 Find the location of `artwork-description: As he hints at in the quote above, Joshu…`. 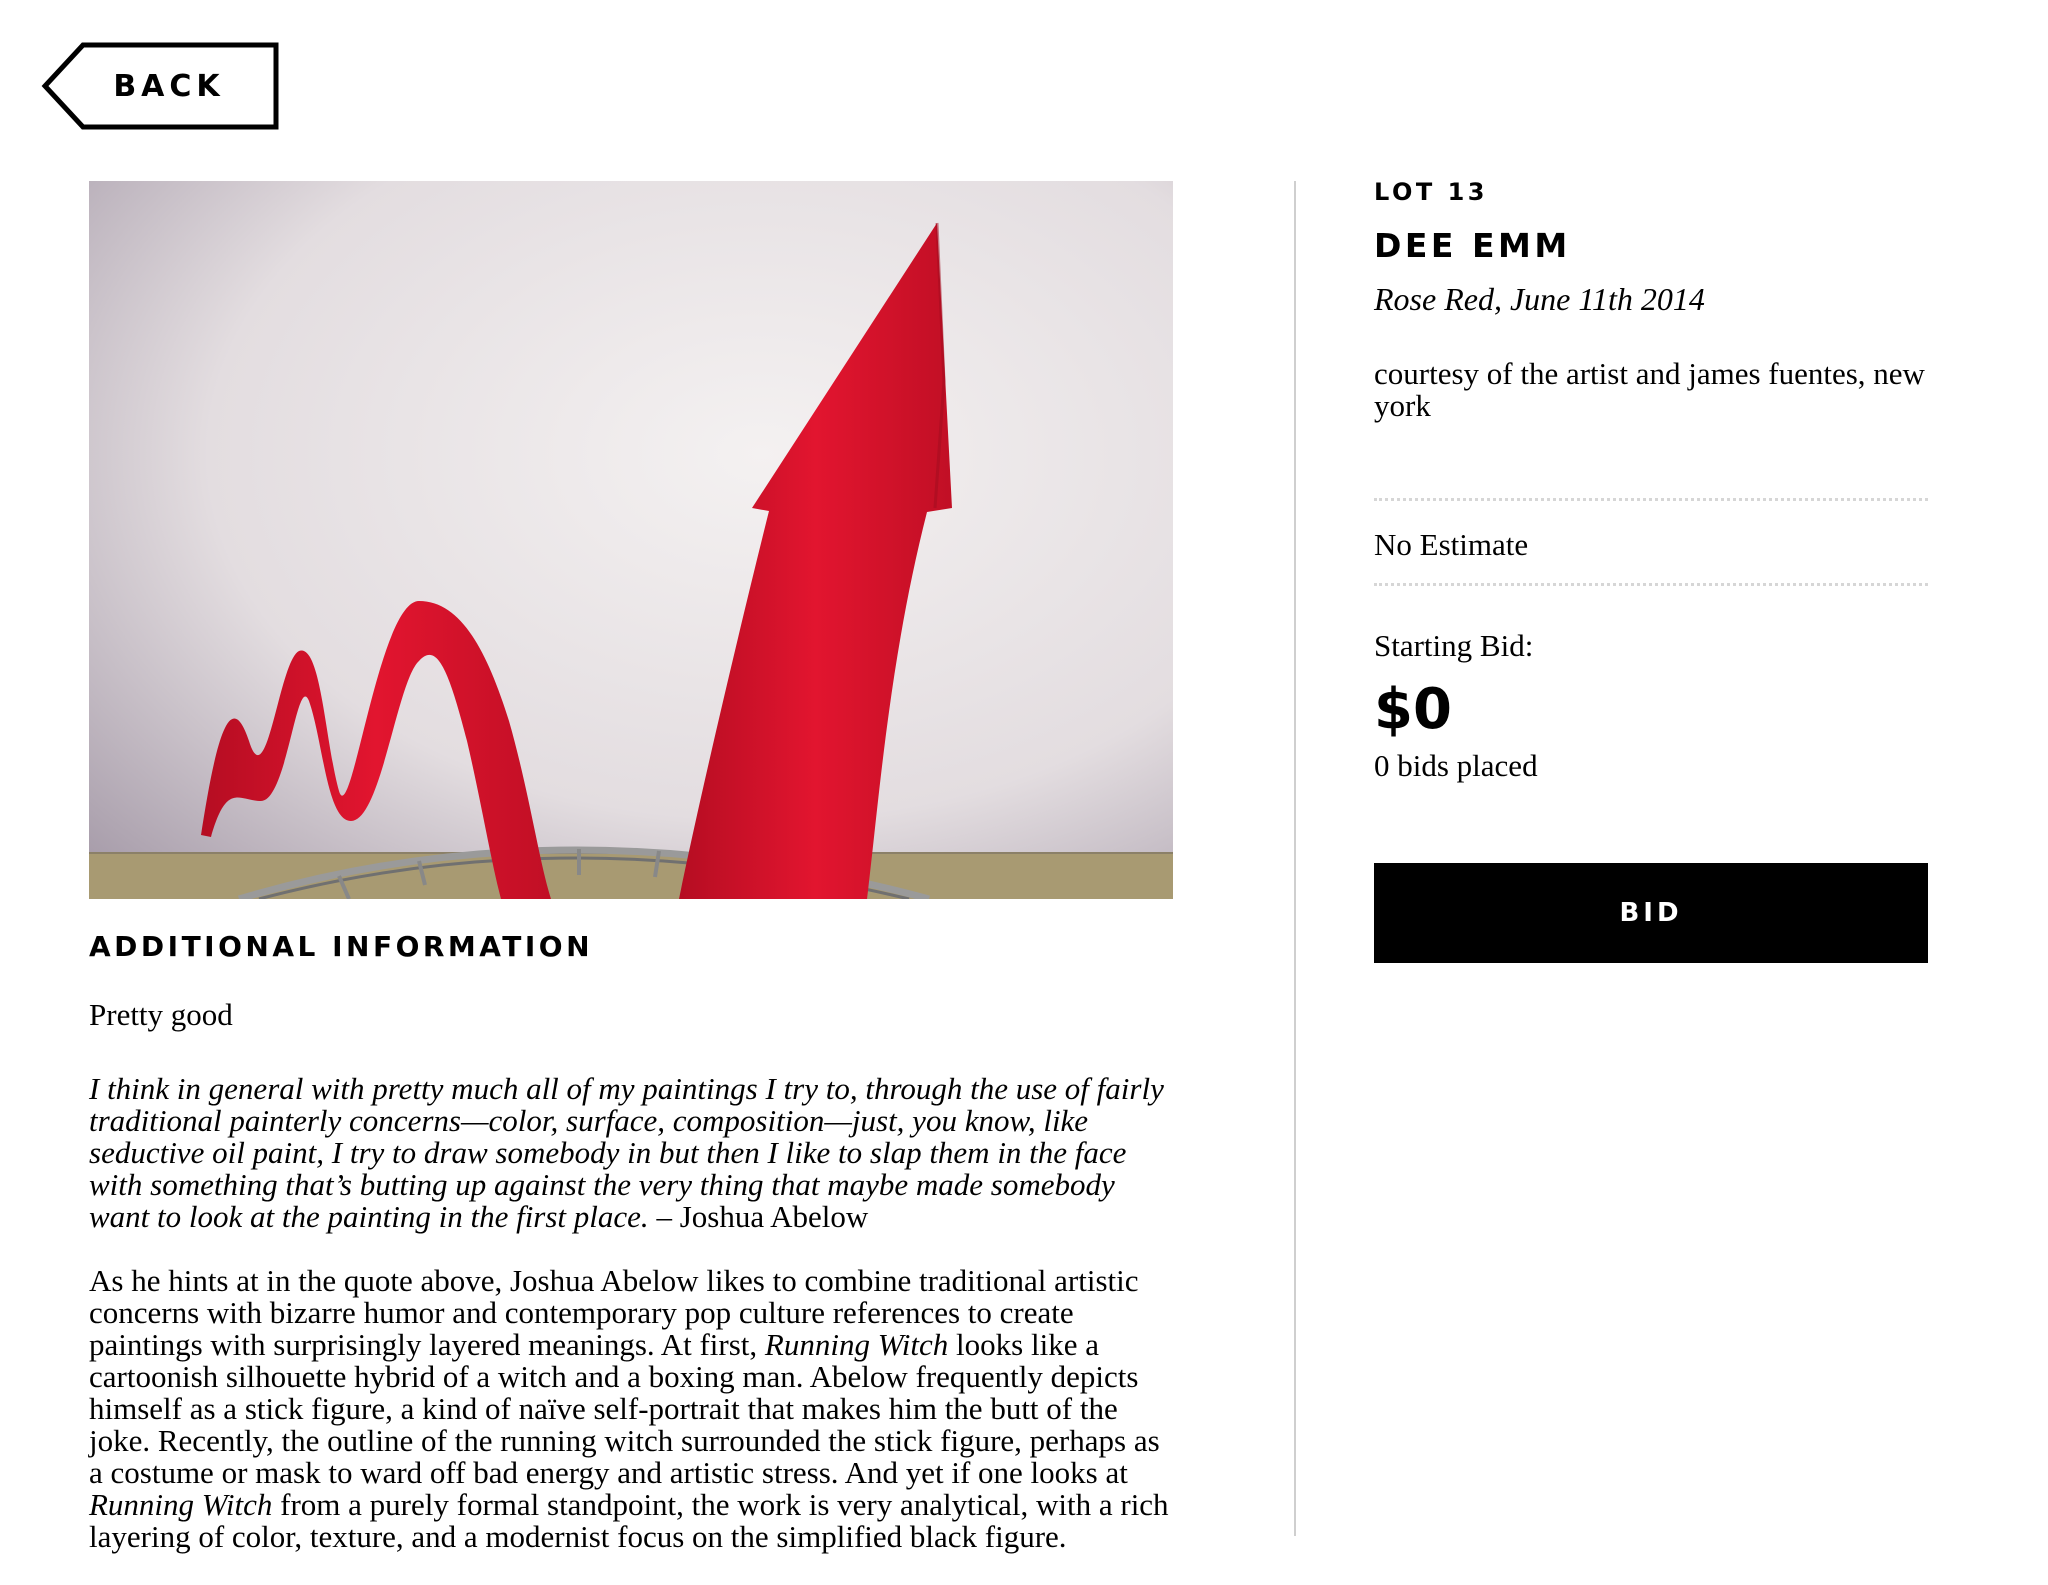

artwork-description: As he hints at in the quote above, Joshu… is located at coordinates (634, 1409).